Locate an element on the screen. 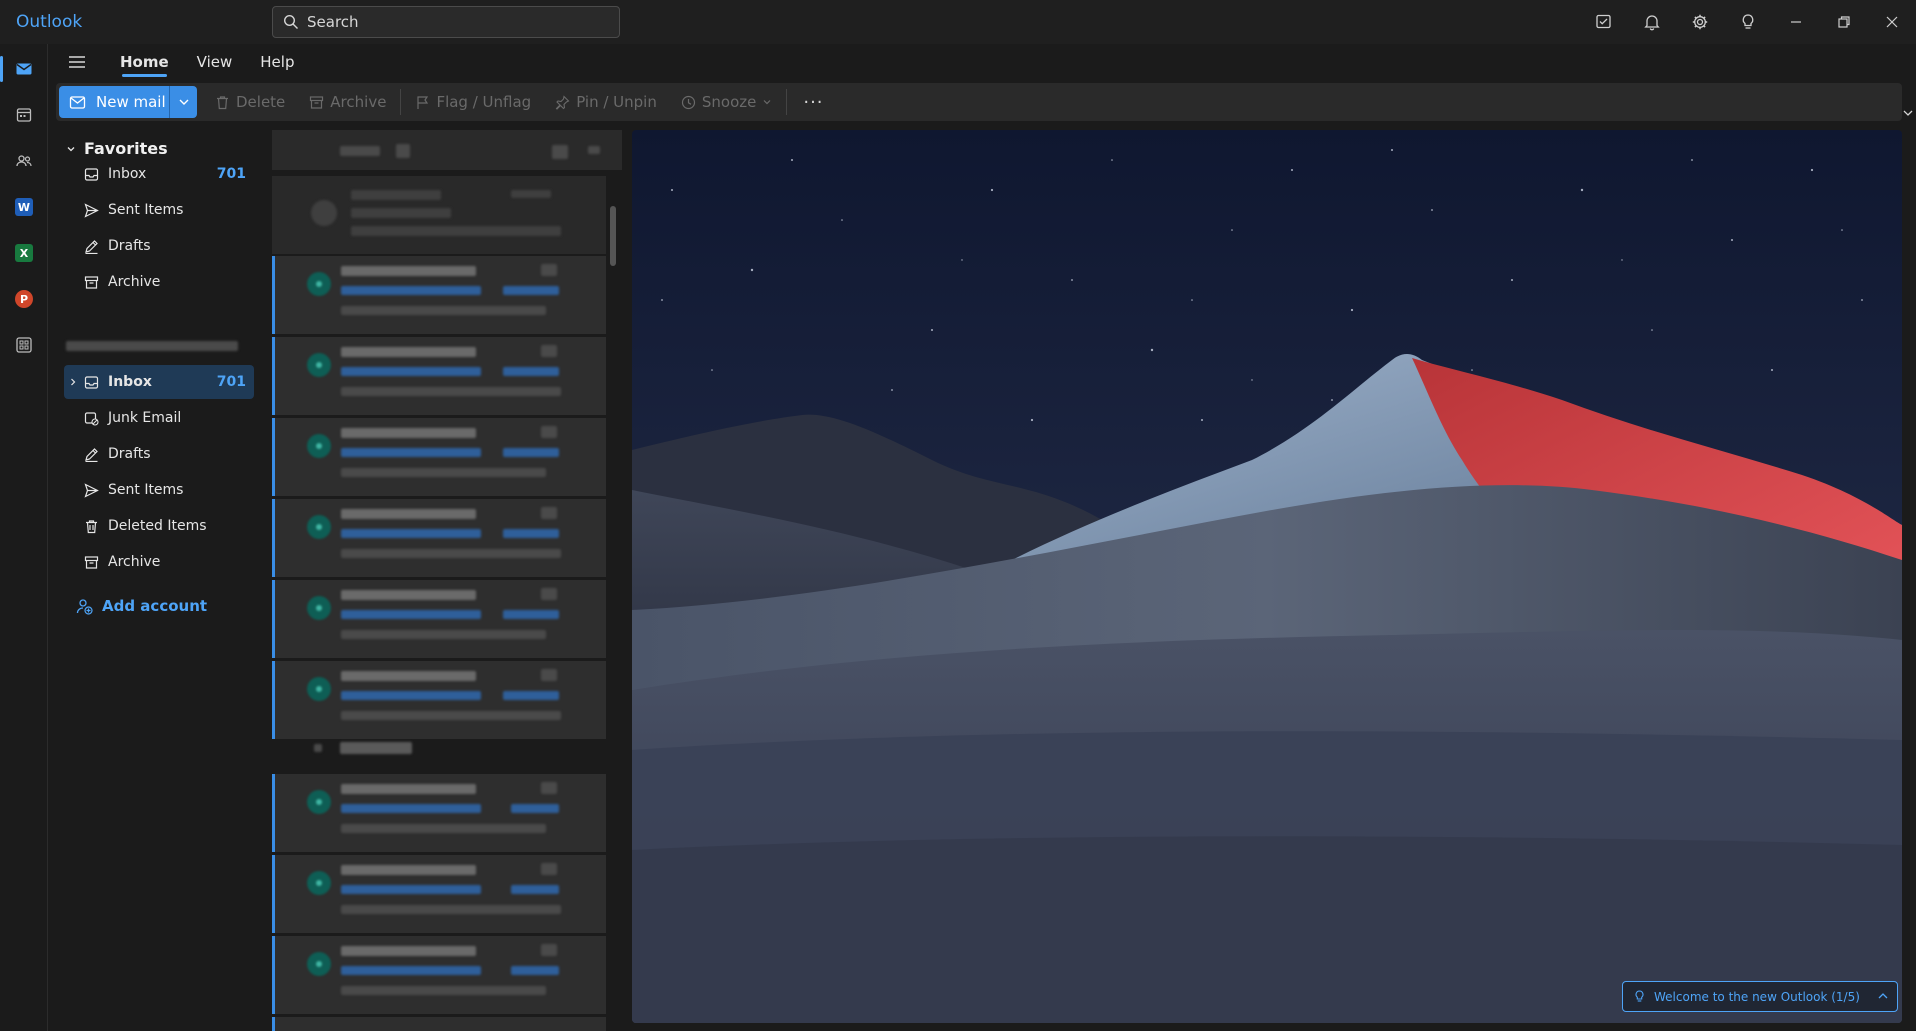  close-button is located at coordinates (1892, 22).